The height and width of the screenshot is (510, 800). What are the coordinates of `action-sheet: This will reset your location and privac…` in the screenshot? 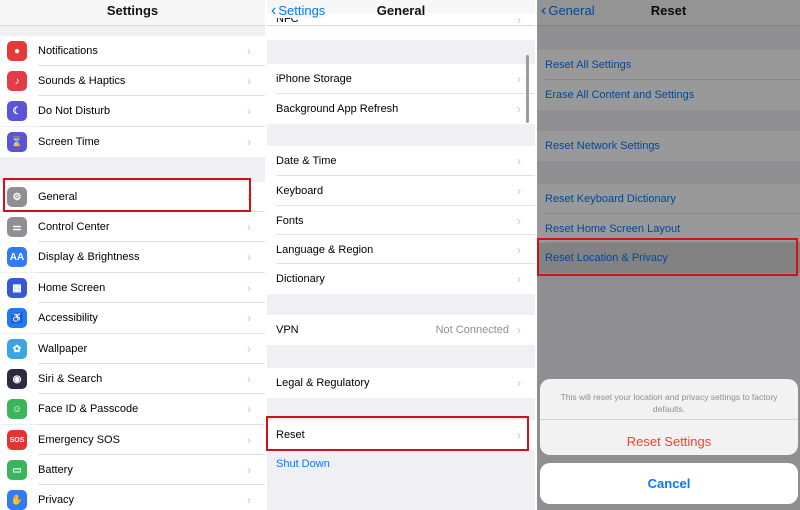 It's located at (669, 417).